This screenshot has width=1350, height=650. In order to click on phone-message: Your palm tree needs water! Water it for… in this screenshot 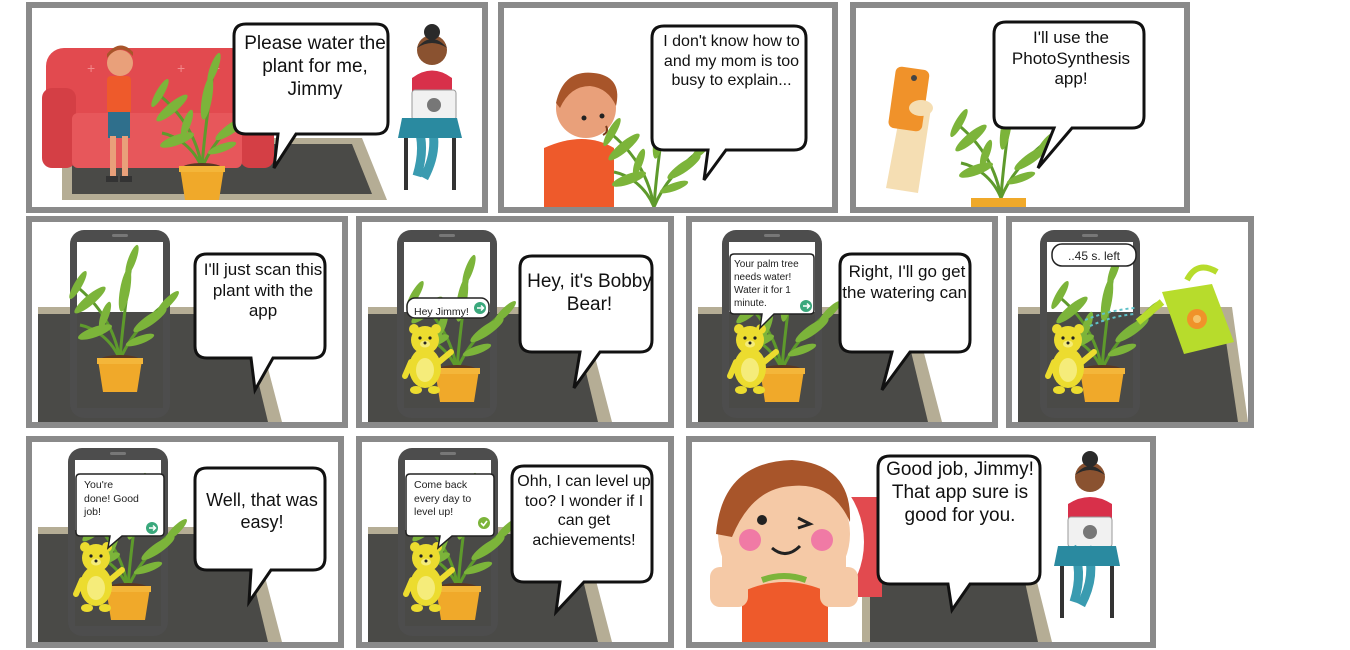, I will do `click(766, 284)`.